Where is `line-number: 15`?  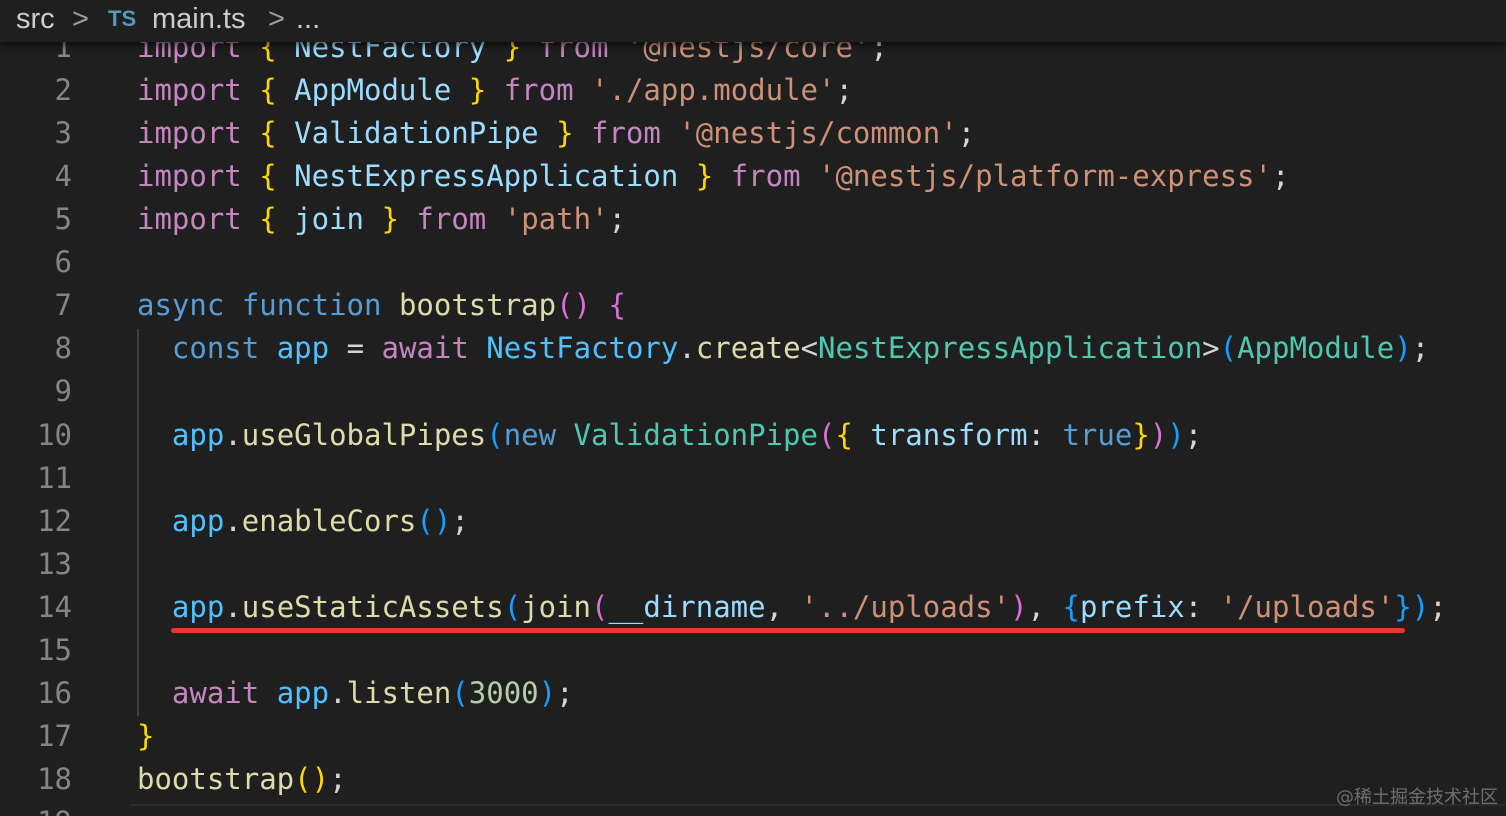 line-number: 15 is located at coordinates (54, 650).